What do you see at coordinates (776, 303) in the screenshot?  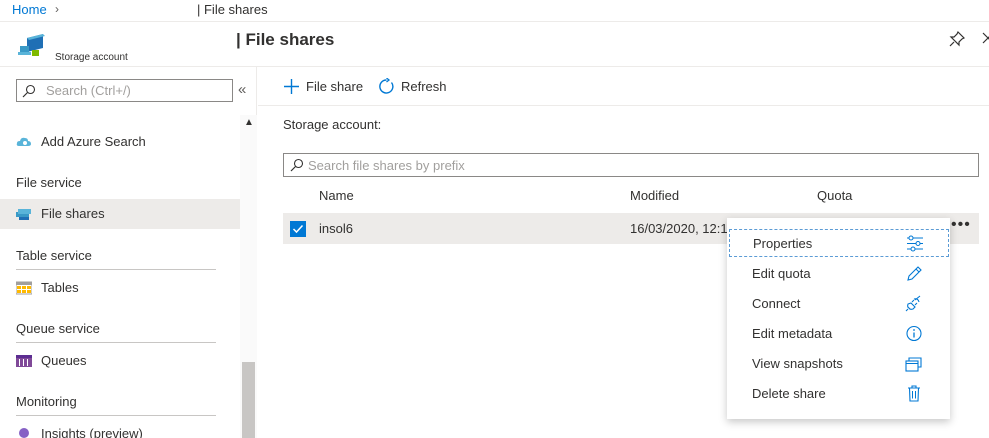 I see `menu-item-label: Connect` at bounding box center [776, 303].